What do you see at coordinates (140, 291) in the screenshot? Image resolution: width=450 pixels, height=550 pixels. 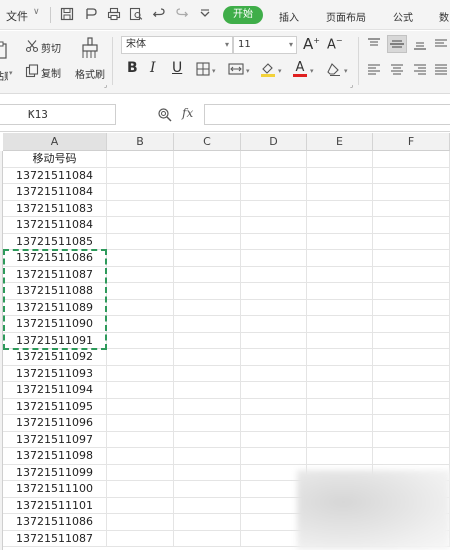 I see `cell-b9` at bounding box center [140, 291].